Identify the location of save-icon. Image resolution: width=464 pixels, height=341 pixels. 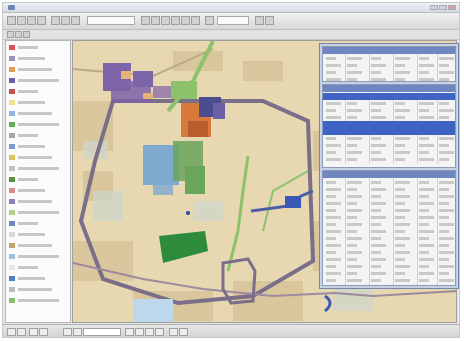
(31, 20).